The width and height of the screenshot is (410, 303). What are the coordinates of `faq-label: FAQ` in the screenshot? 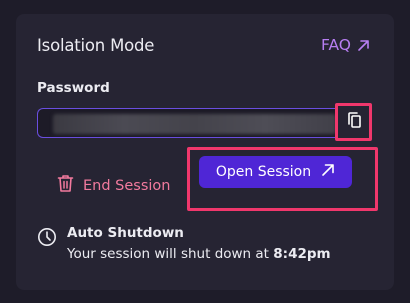 It's located at (335, 45).